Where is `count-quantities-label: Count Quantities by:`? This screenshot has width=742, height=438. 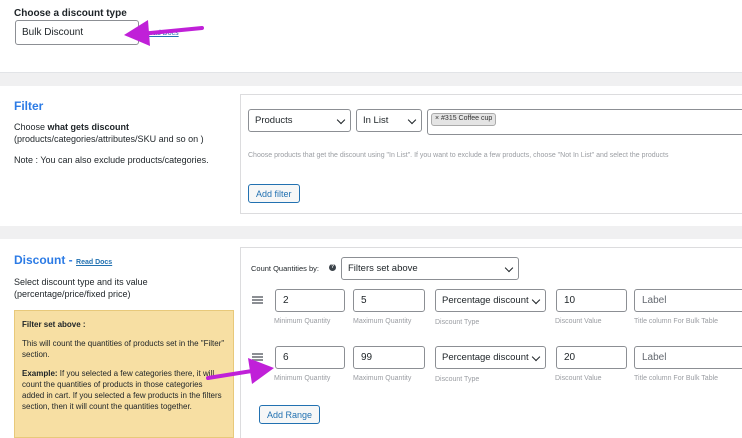 count-quantities-label: Count Quantities by: is located at coordinates (285, 268).